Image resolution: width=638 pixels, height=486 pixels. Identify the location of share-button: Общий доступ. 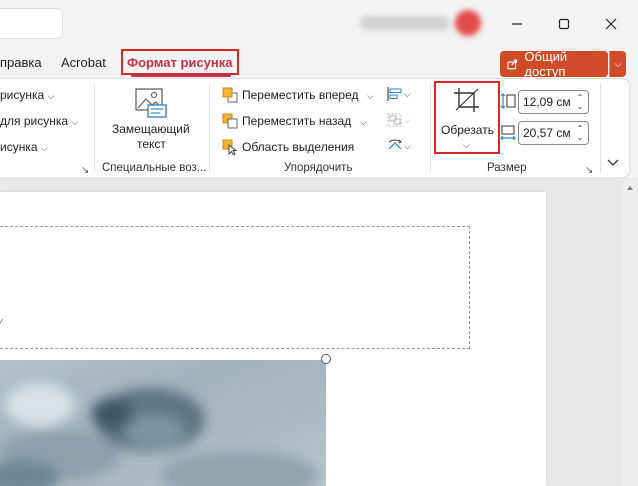
(554, 64).